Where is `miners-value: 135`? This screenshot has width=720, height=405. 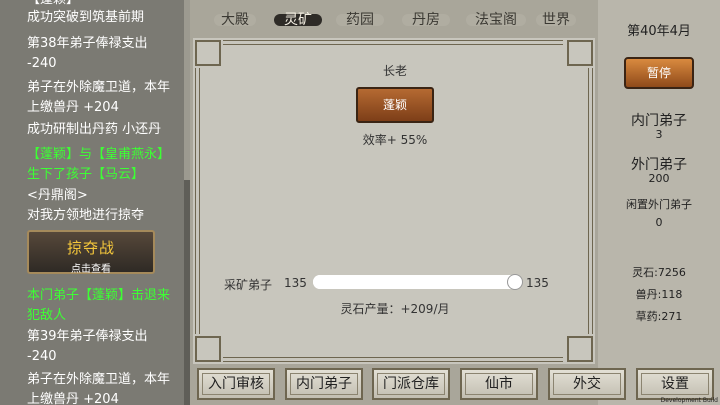 miners-value: 135 is located at coordinates (295, 283).